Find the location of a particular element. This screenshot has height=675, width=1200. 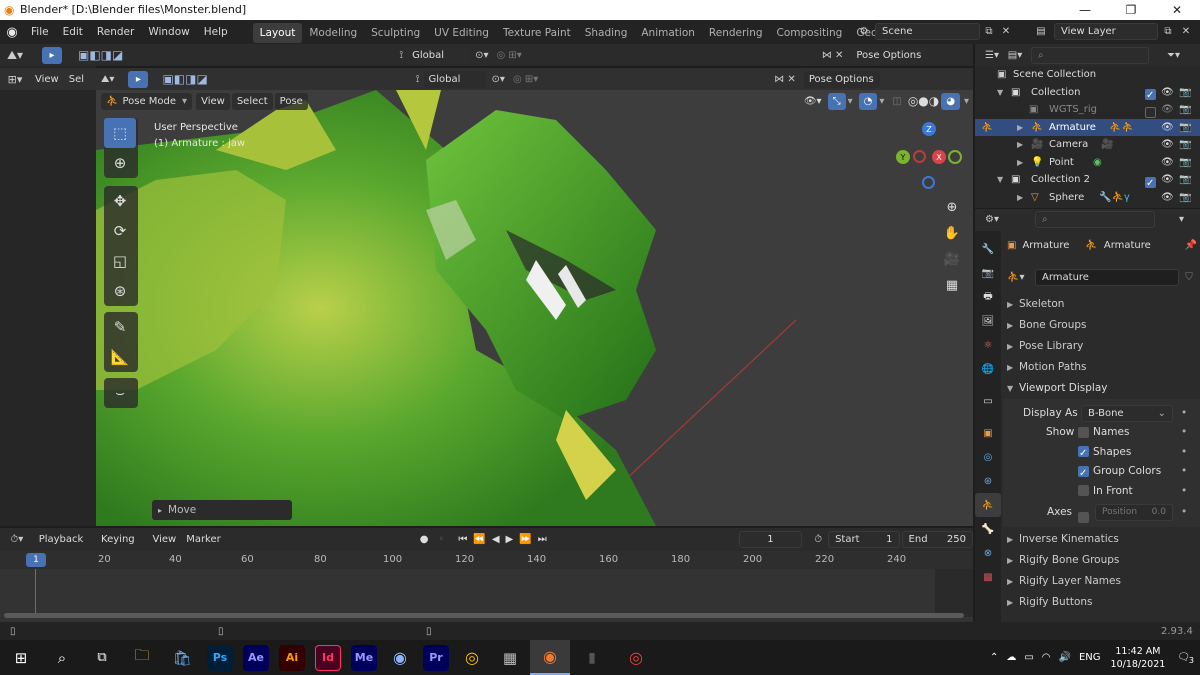

scene-selector: ⚙ Scene ⧉ ✕ is located at coordinates (933, 31).